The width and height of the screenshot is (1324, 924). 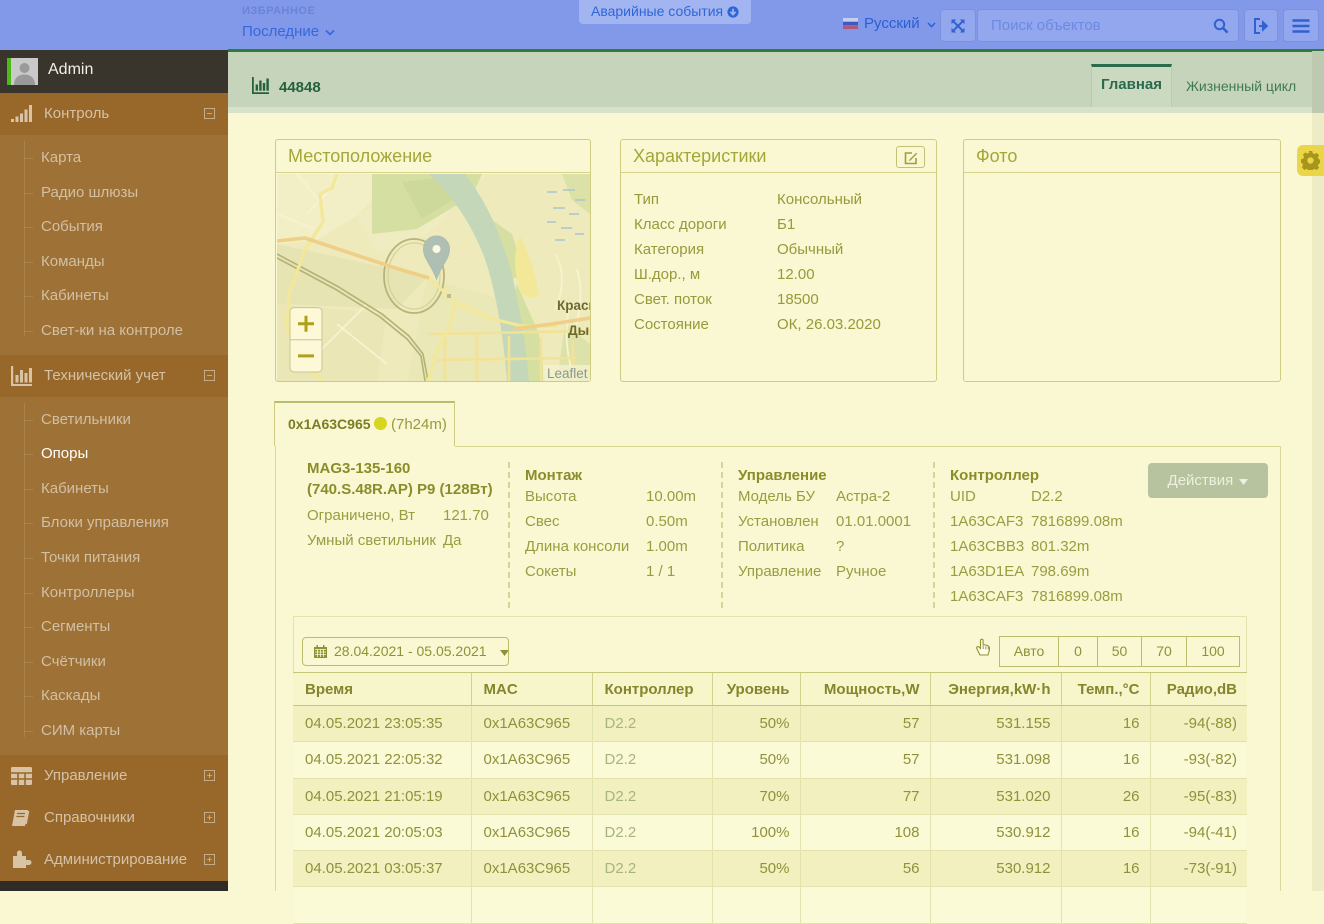 I want to click on svg-text: Дым, so click(x=579, y=330).